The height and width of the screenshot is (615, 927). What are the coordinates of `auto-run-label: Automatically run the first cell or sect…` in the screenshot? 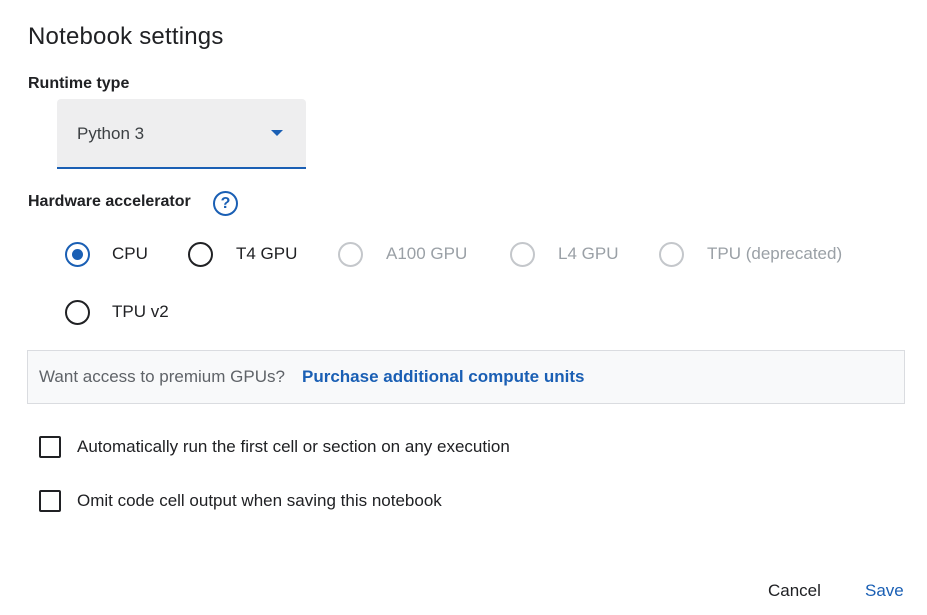 It's located at (293, 446).